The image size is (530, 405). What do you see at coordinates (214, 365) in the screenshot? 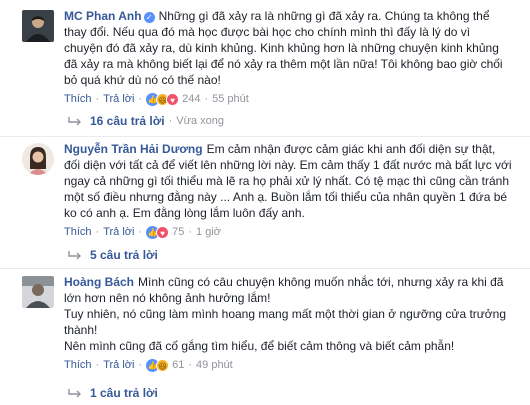
I see `comment-time: 49 phút` at bounding box center [214, 365].